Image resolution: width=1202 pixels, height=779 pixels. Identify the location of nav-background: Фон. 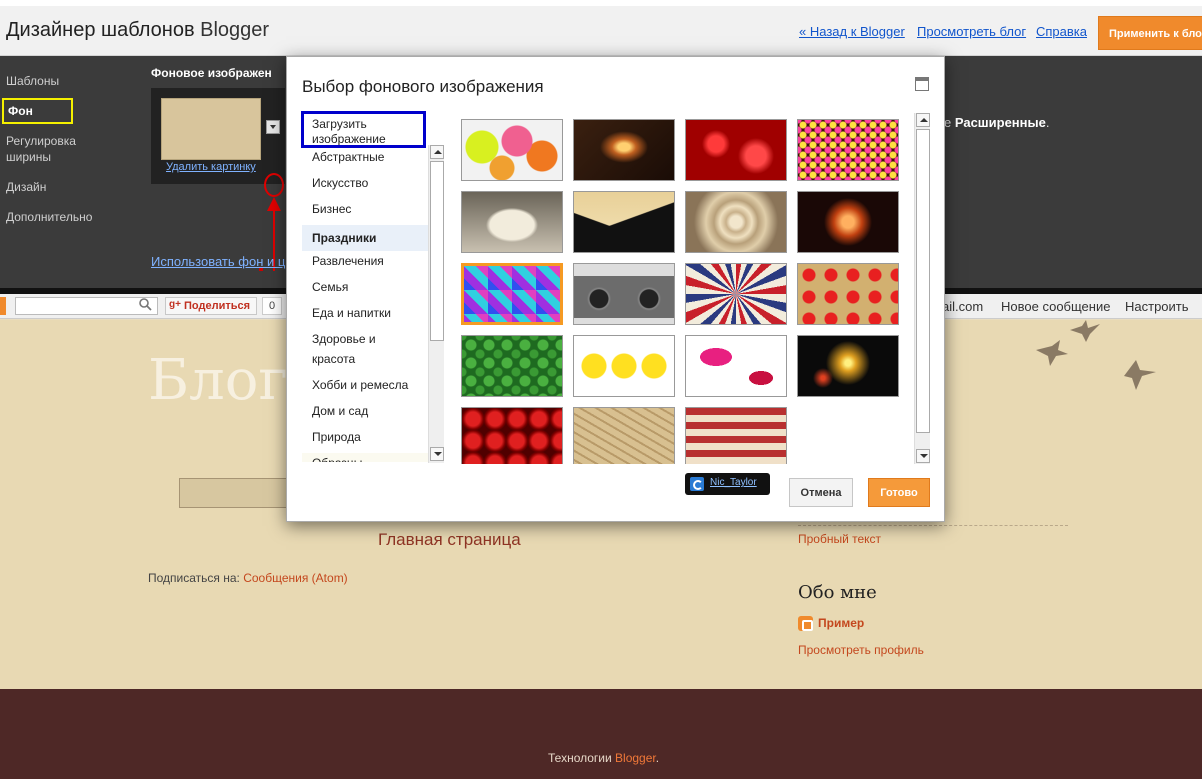
(37, 111).